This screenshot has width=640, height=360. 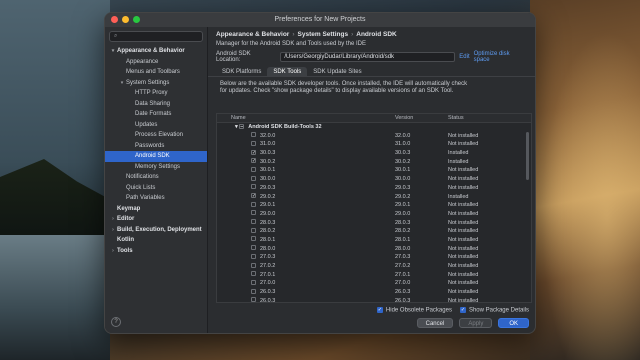 I want to click on sidebar-item: › Build, Execution, Deployment, so click(x=156, y=230).